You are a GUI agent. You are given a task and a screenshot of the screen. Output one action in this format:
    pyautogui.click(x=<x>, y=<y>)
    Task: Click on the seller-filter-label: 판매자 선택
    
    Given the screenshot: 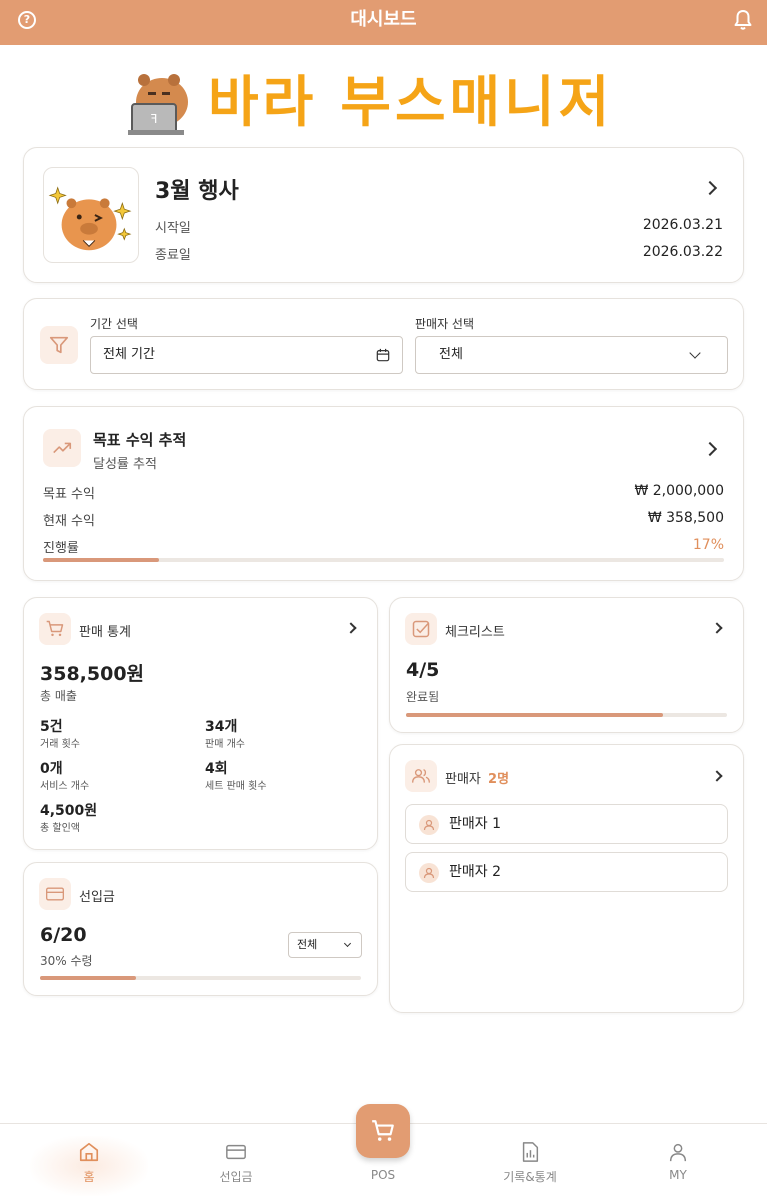 What is the action you would take?
    pyautogui.click(x=445, y=324)
    